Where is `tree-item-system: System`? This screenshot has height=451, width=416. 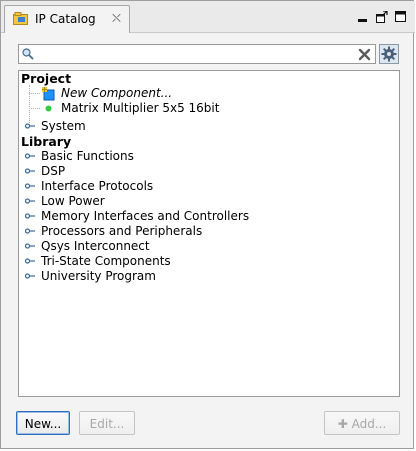
tree-item-system: System is located at coordinates (175, 126).